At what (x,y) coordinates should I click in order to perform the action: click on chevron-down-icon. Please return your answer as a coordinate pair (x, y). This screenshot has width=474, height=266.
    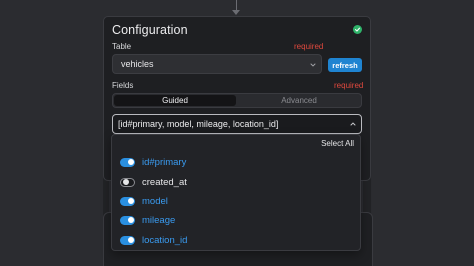
    Looking at the image, I should click on (313, 65).